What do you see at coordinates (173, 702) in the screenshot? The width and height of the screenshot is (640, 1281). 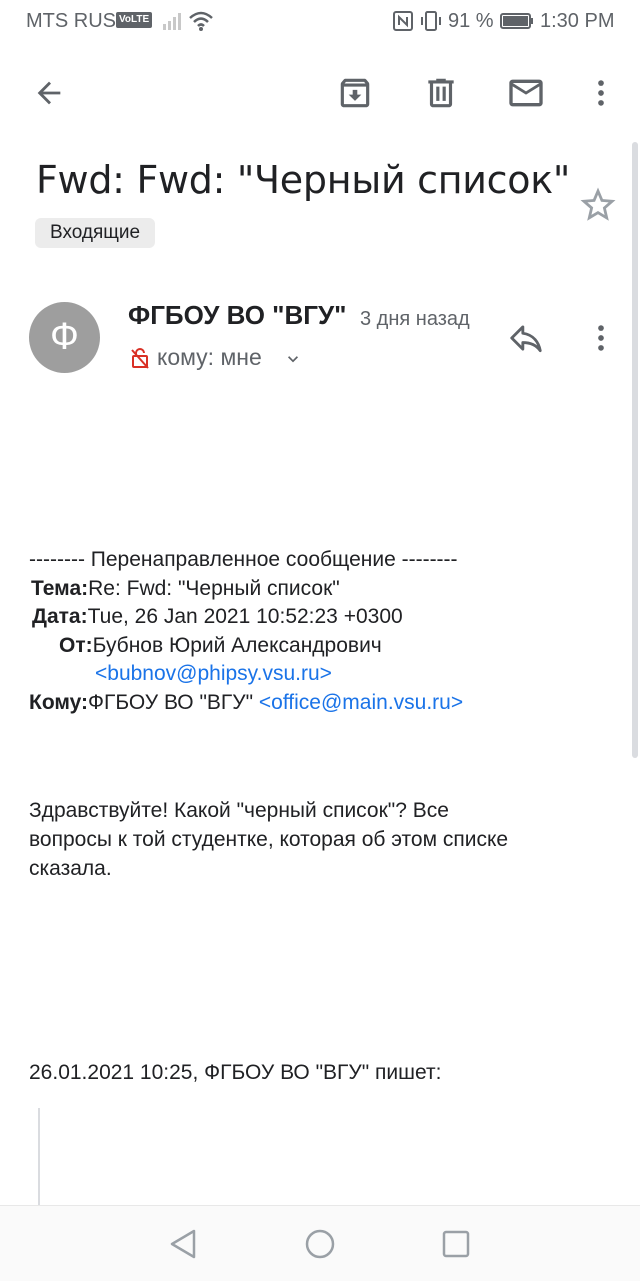 I see `fwd-to-name: ФГБОУ ВО "ВГУ"` at bounding box center [173, 702].